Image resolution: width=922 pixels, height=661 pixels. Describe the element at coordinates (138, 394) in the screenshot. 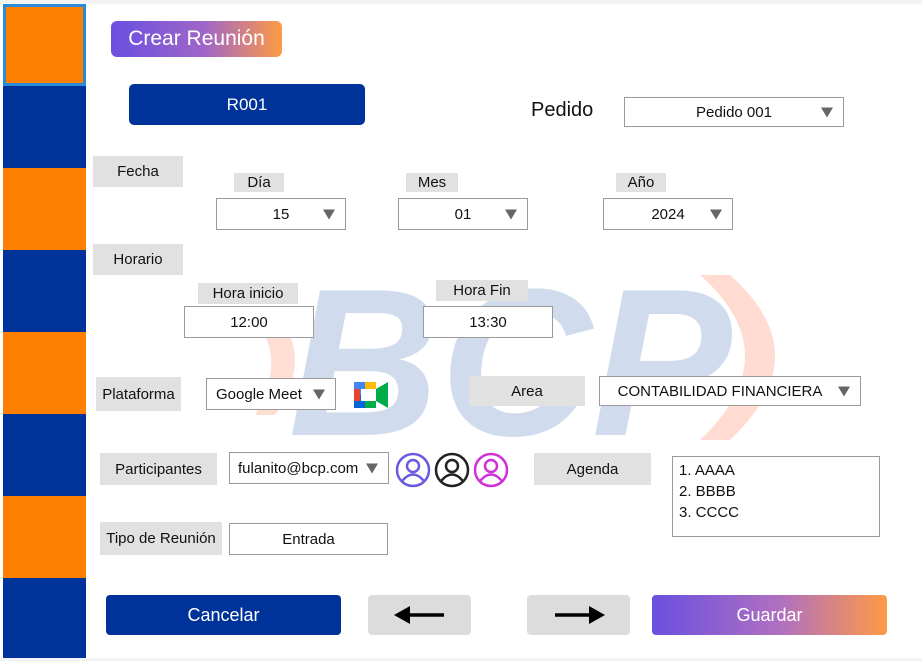

I see `plataforma-label: Plataforma` at that location.